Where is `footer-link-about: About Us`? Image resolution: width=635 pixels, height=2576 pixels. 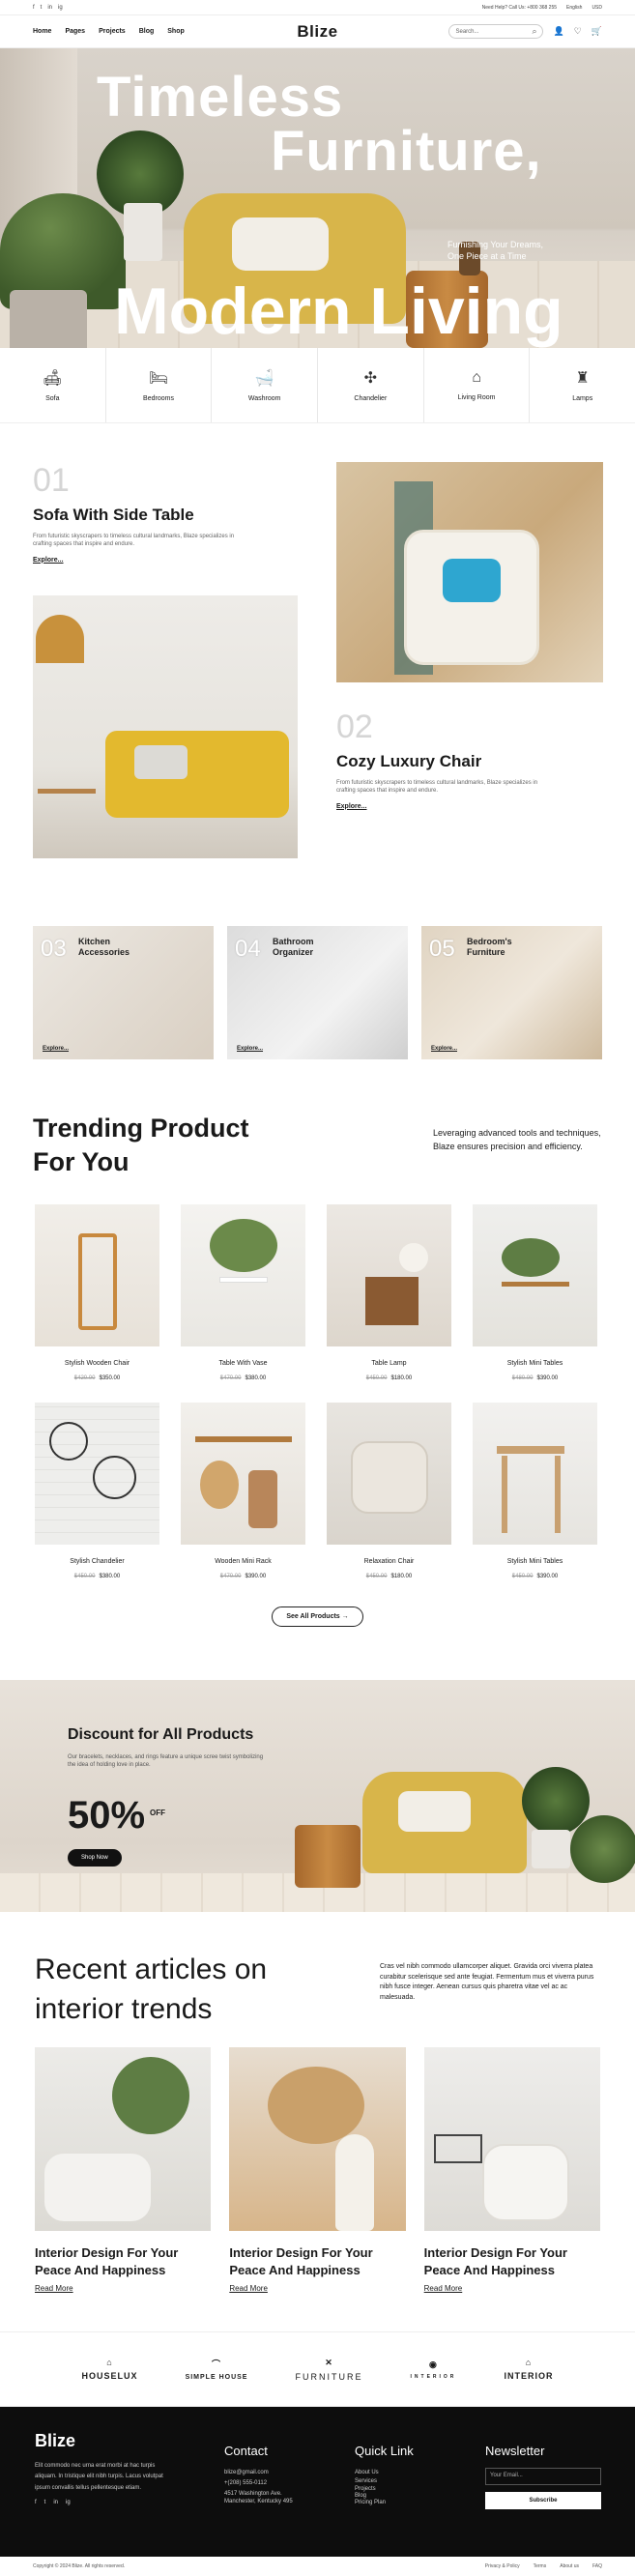
footer-link-about: About Us is located at coordinates (384, 2473).